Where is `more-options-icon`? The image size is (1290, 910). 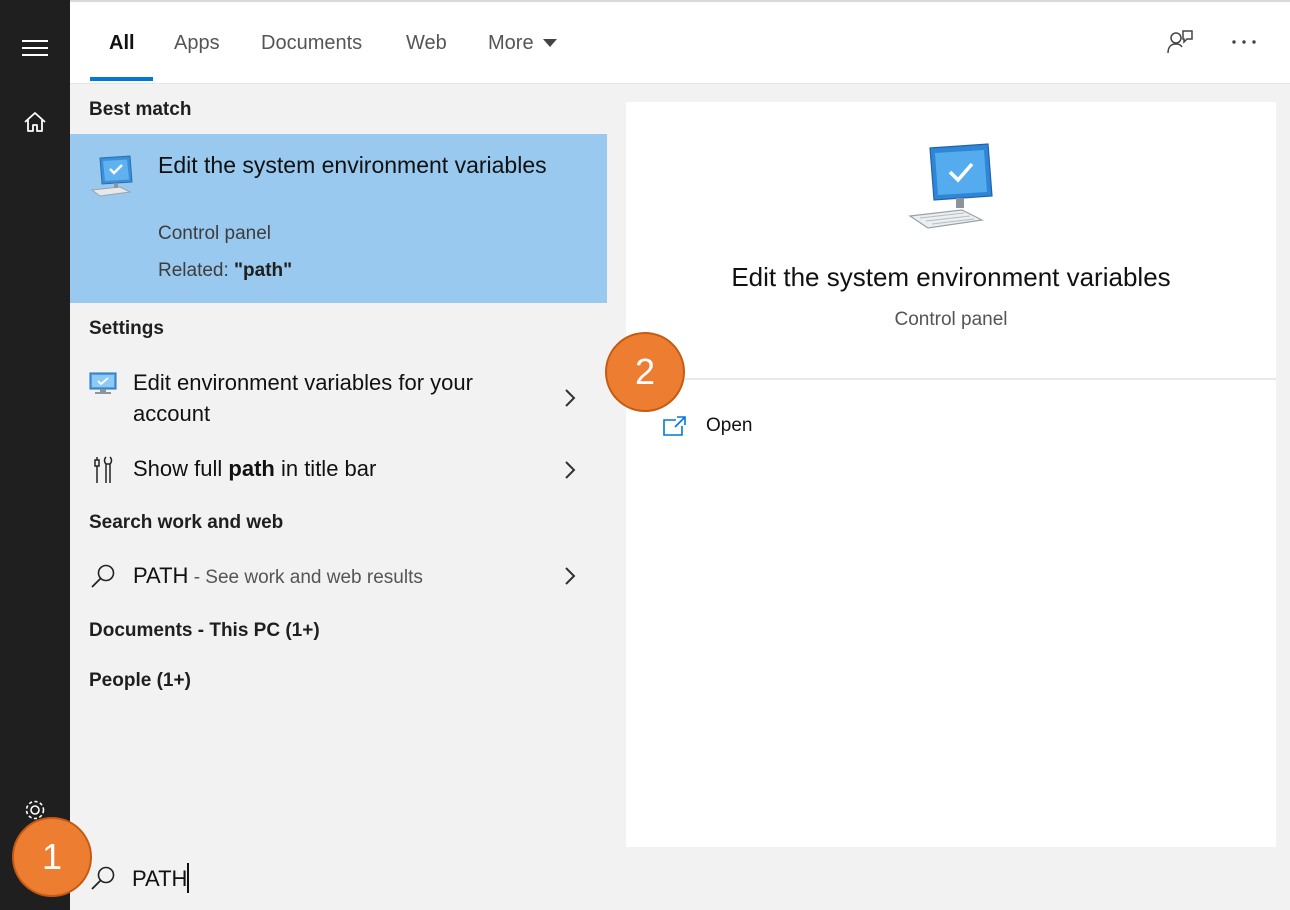
more-options-icon is located at coordinates (1244, 42).